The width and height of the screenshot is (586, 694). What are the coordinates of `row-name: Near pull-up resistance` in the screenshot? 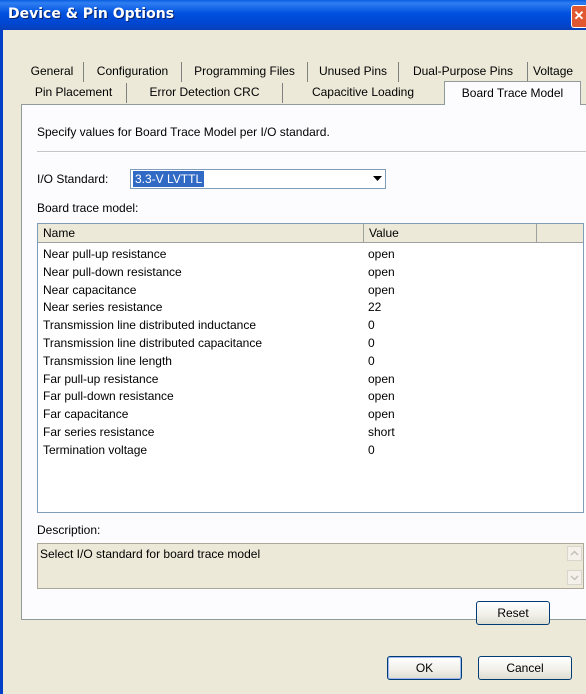 It's located at (105, 254).